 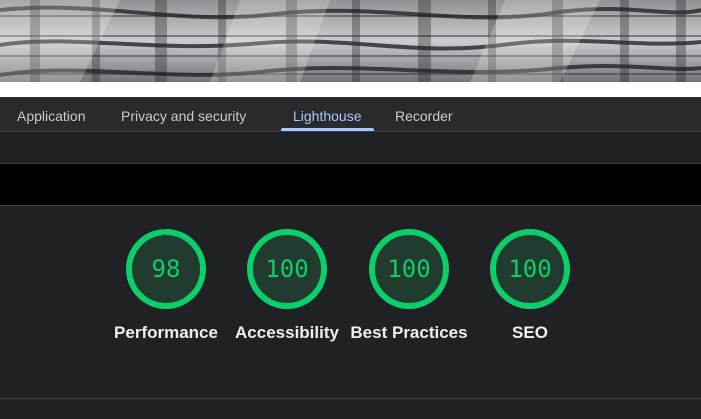 I want to click on performance-score-value: 98, so click(x=166, y=269).